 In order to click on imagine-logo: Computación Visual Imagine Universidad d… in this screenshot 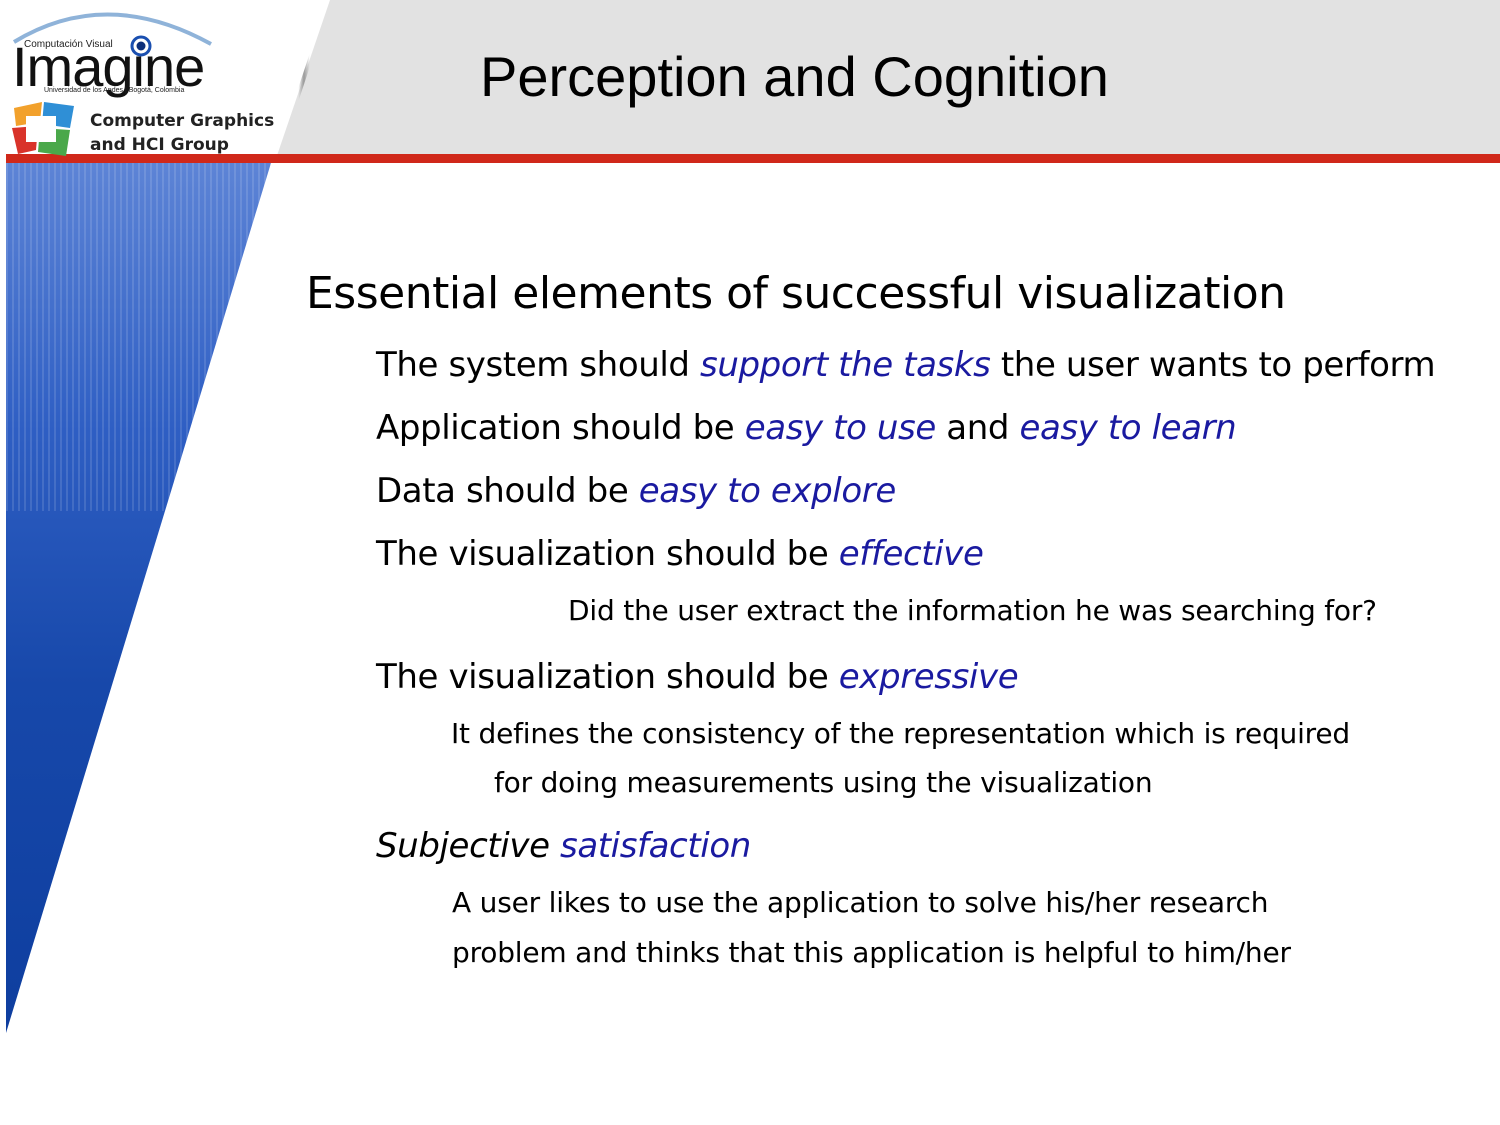, I will do `click(140, 80)`.